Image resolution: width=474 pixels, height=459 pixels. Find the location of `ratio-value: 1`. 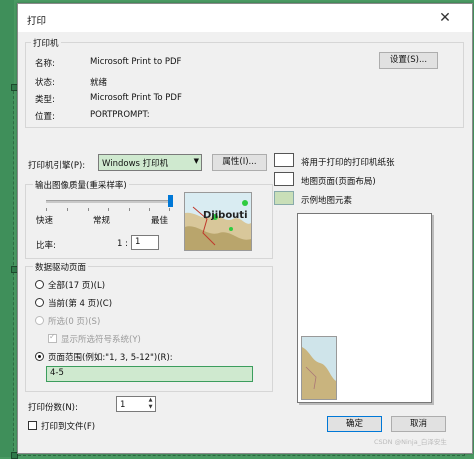

ratio-value: 1 is located at coordinates (138, 242).